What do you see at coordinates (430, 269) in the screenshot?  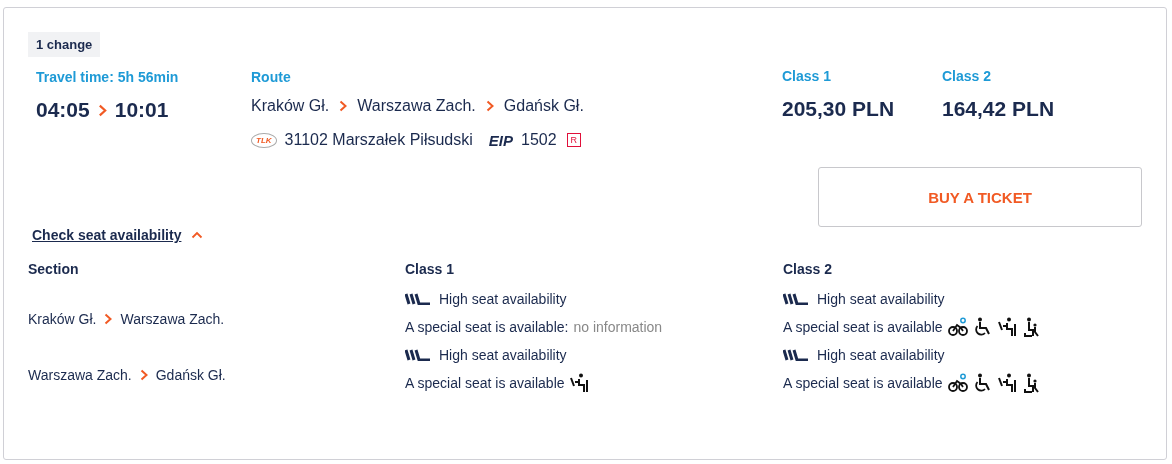 I see `column-header: Class 1` at bounding box center [430, 269].